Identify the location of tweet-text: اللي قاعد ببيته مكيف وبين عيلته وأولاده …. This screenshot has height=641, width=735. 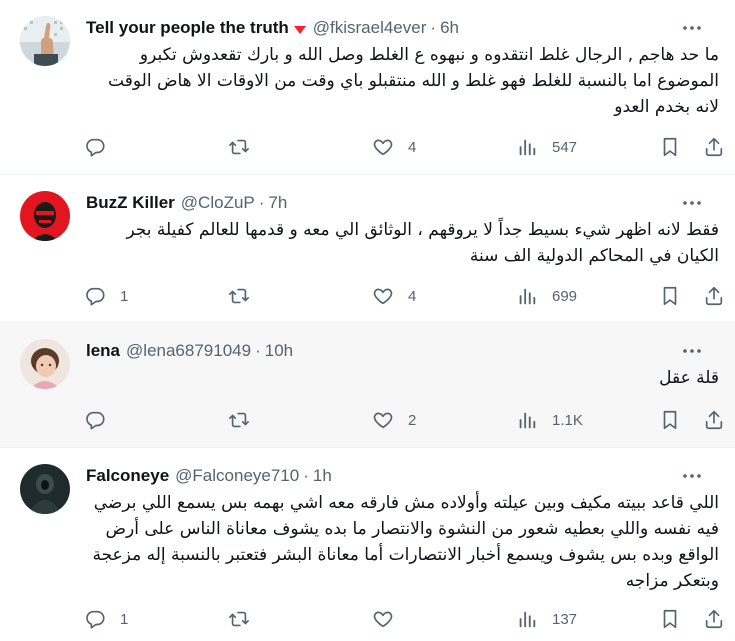
(405, 542).